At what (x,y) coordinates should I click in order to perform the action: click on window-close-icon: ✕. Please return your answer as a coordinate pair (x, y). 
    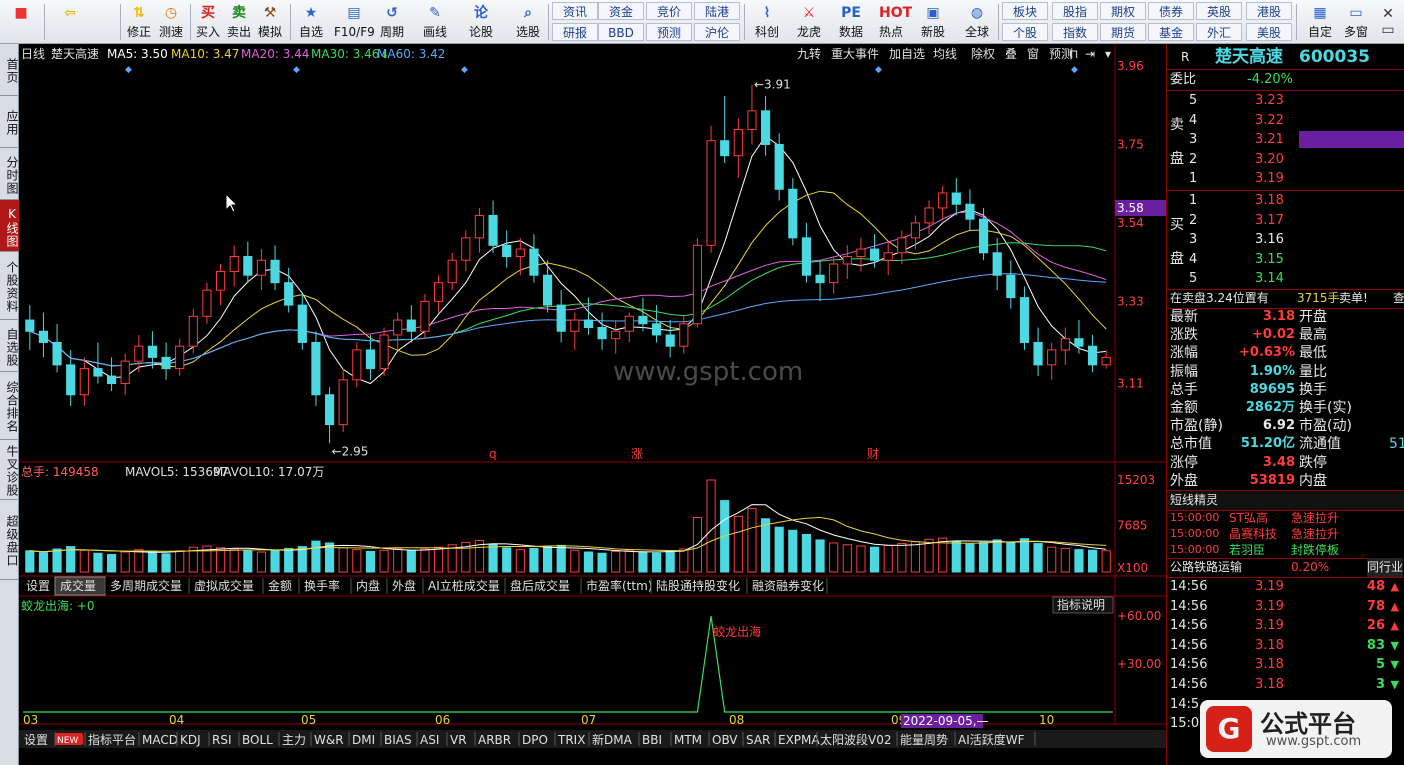
    Looking at the image, I should click on (1388, 14).